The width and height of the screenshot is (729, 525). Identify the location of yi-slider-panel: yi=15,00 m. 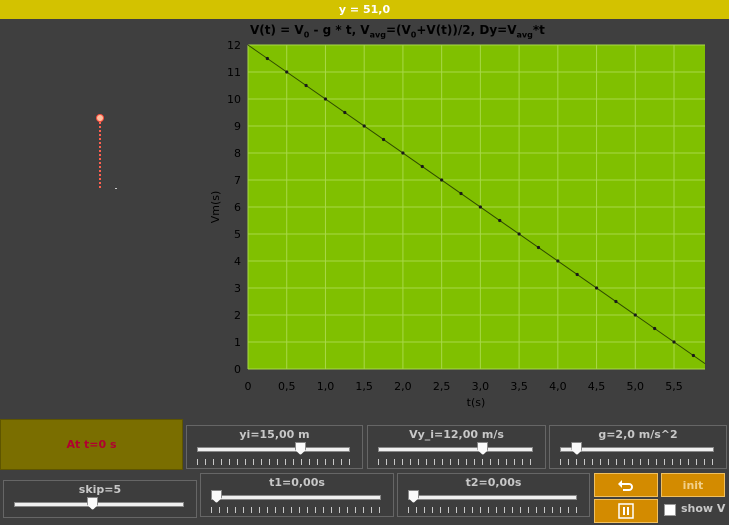
(274, 447).